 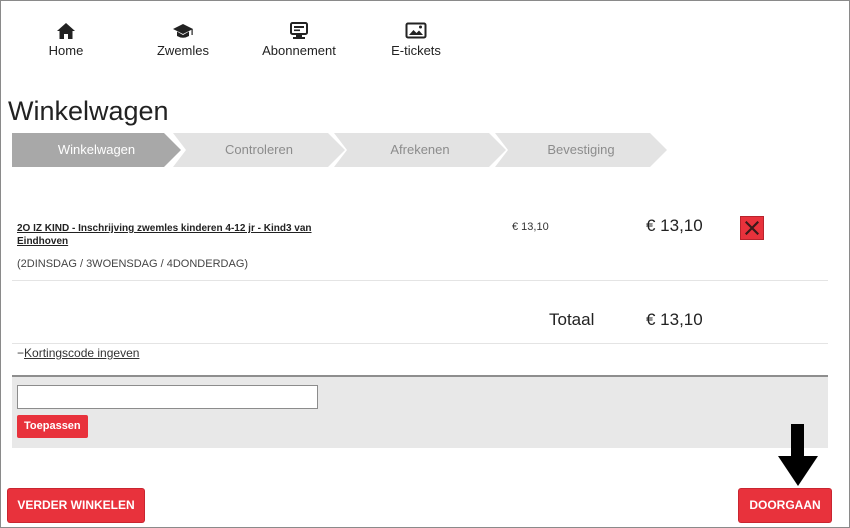 What do you see at coordinates (581, 150) in the screenshot?
I see `step-bevestiging: Bevestiging` at bounding box center [581, 150].